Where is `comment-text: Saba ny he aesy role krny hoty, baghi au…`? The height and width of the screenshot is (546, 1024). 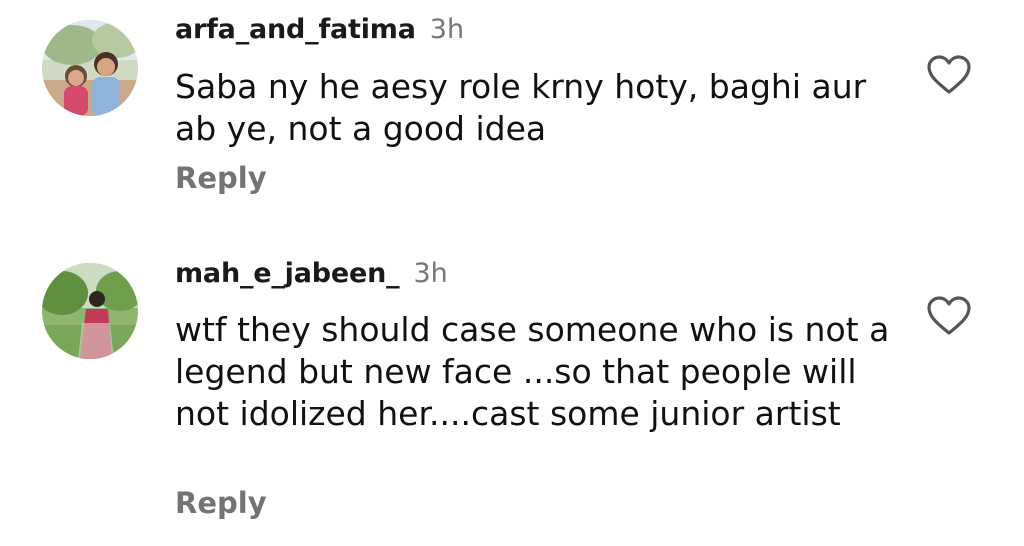 comment-text: Saba ny he aesy role krny hoty, baghi au… is located at coordinates (521, 107).